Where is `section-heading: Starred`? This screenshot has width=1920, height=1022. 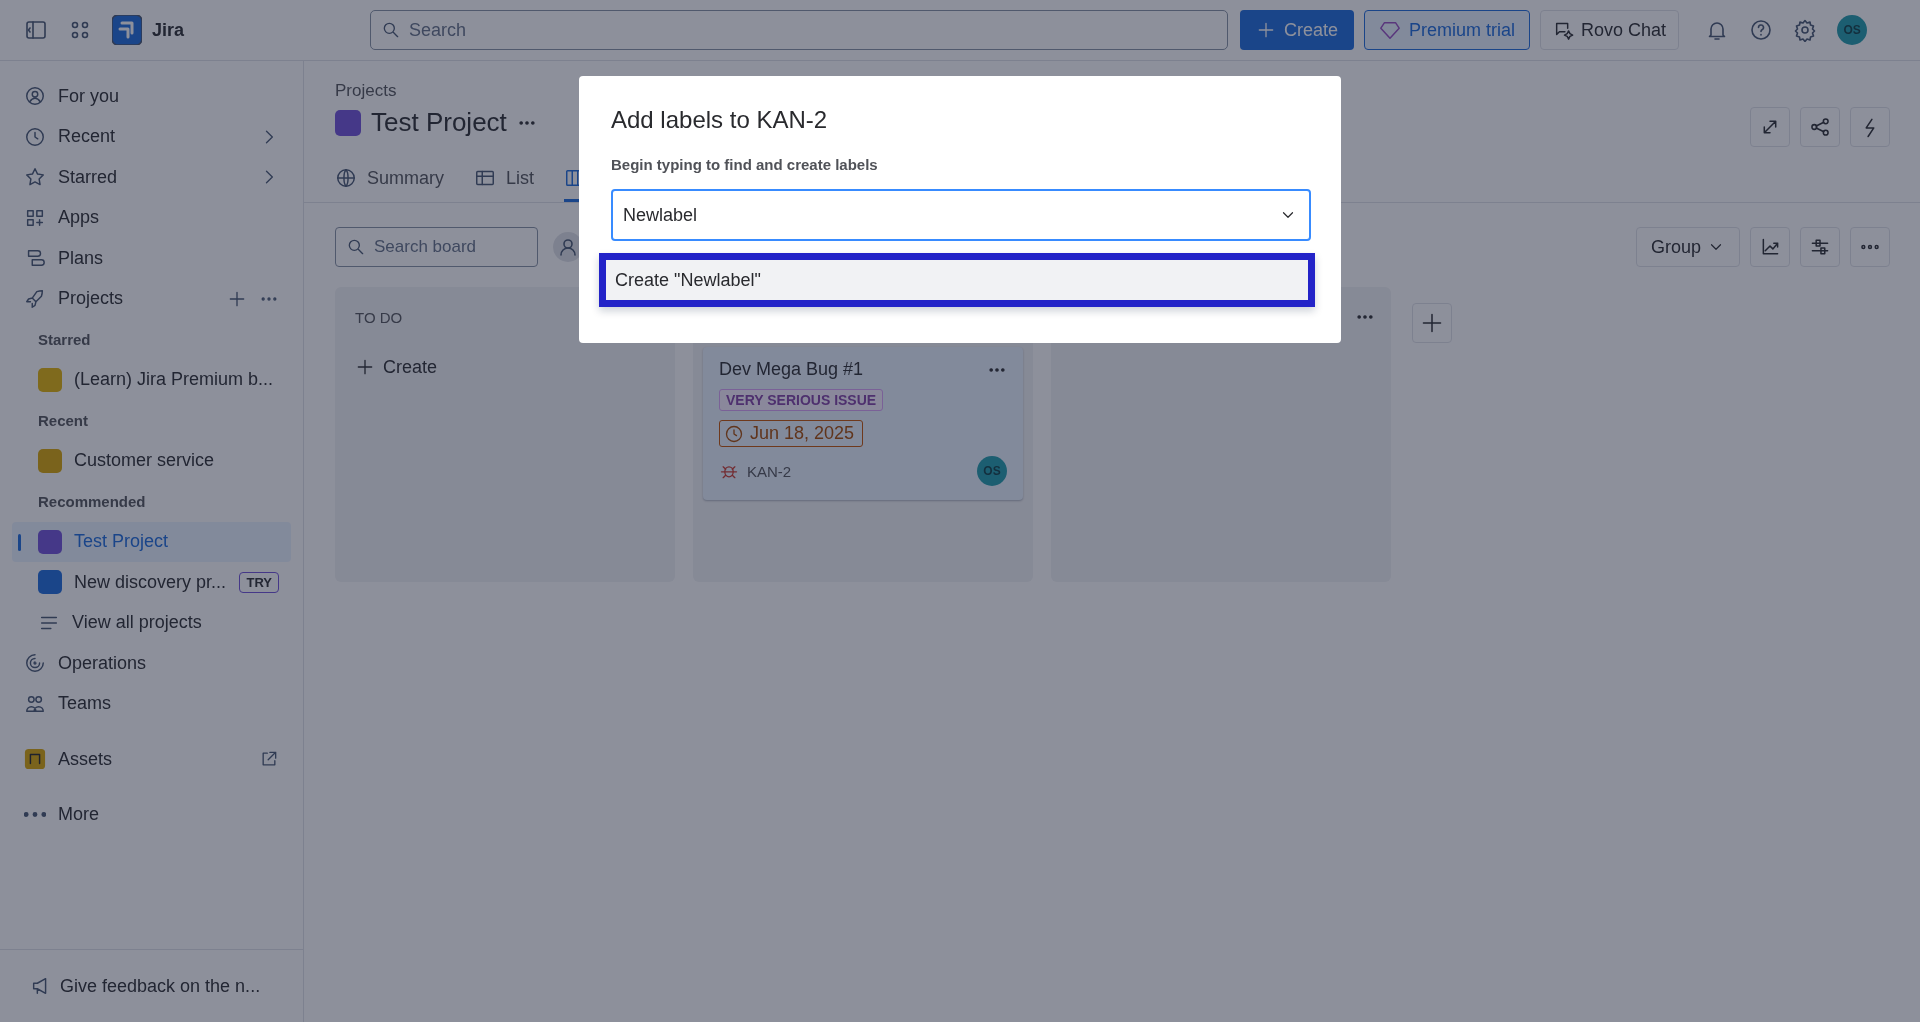 section-heading: Starred is located at coordinates (64, 339).